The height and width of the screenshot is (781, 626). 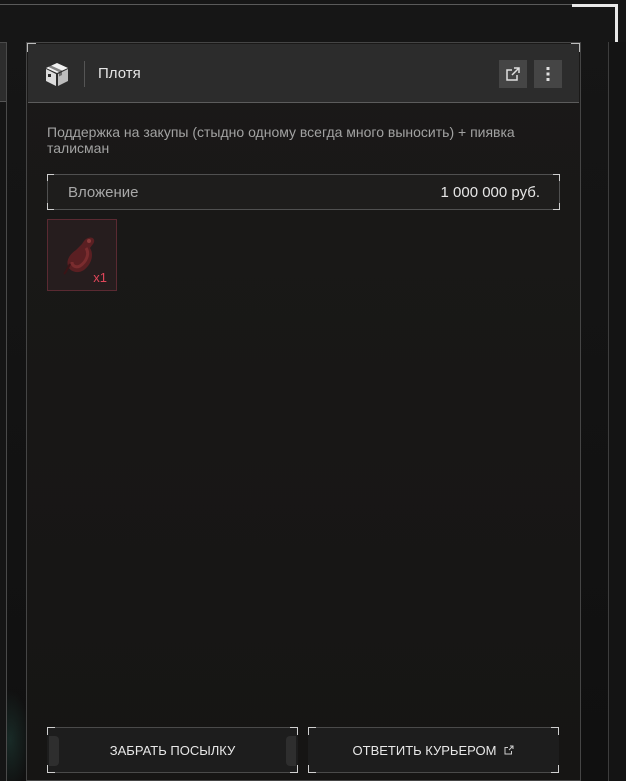 What do you see at coordinates (303, 192) in the screenshot?
I see `investment-row: Вложение 1 000 000 руб.` at bounding box center [303, 192].